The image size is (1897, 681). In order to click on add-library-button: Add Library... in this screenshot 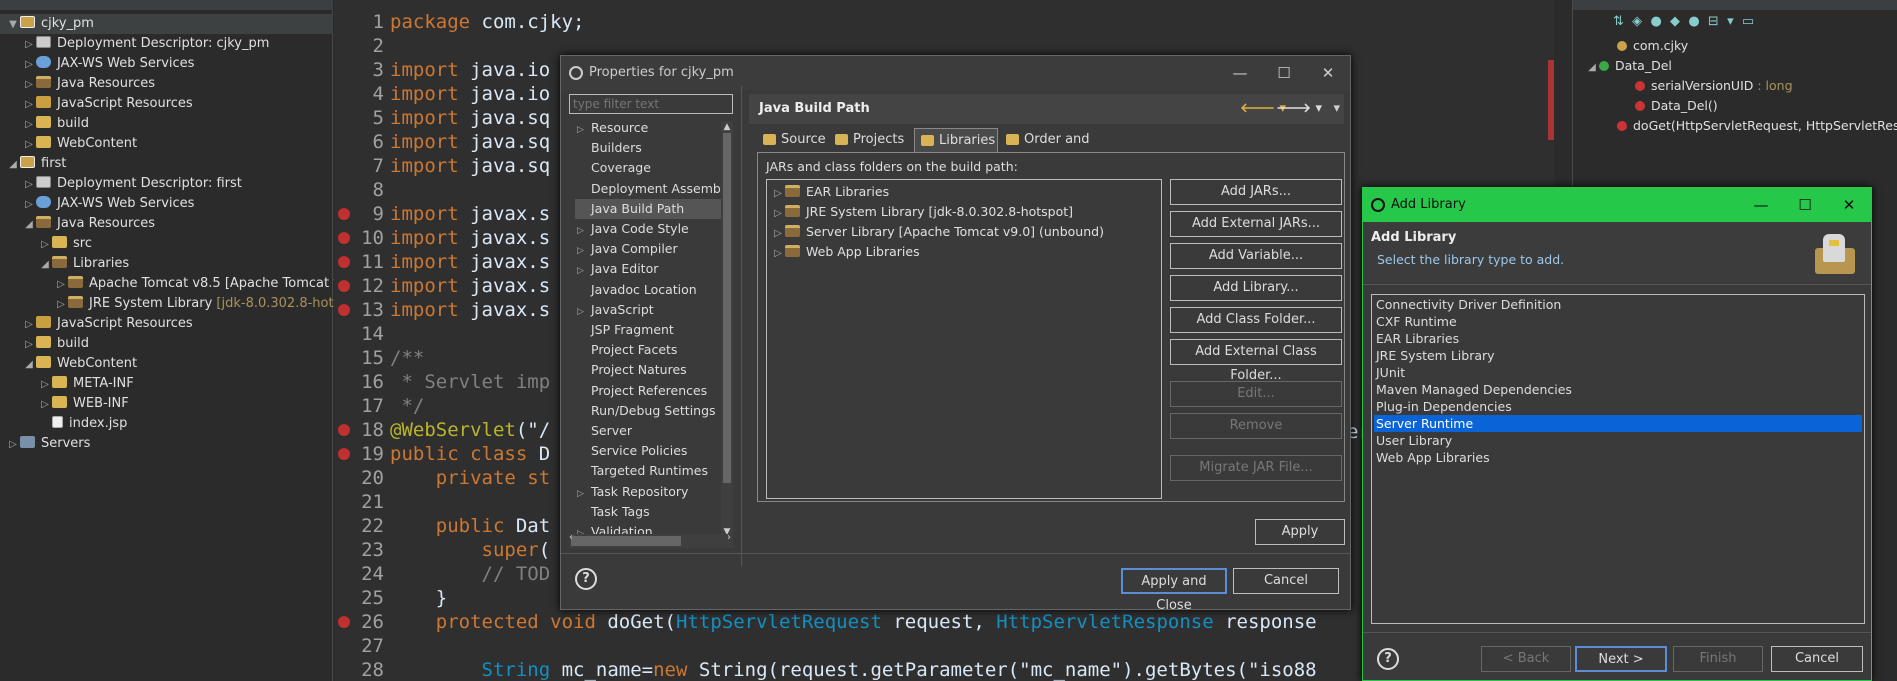, I will do `click(1256, 288)`.